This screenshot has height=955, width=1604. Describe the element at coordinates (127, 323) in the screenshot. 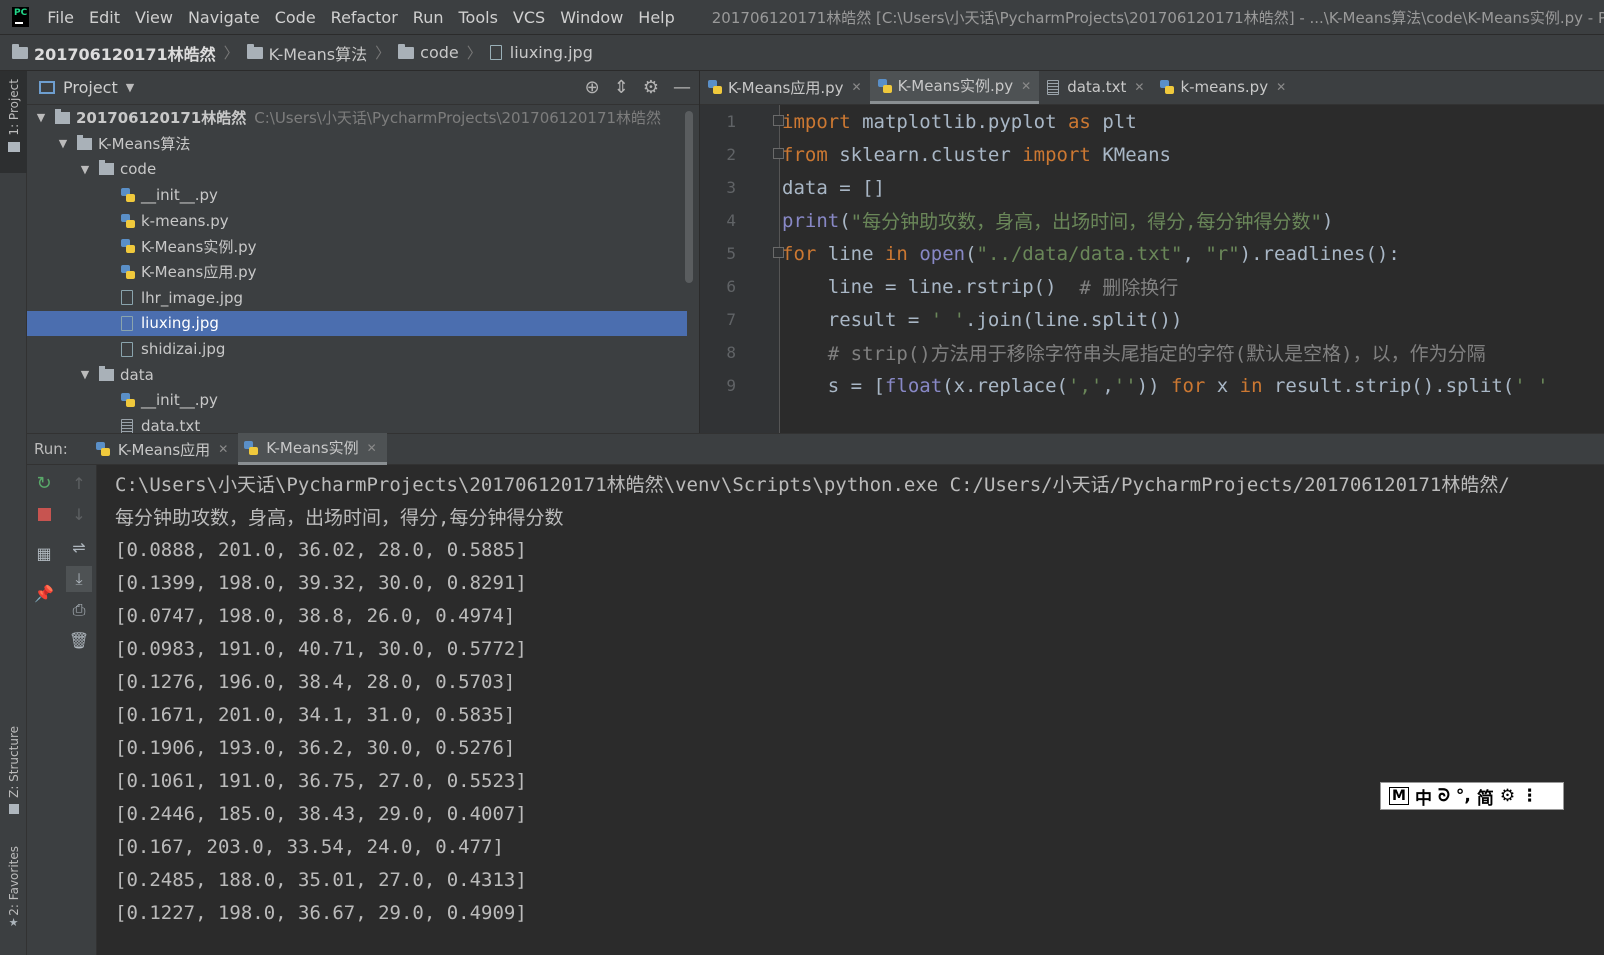

I see `image-file-icon` at that location.